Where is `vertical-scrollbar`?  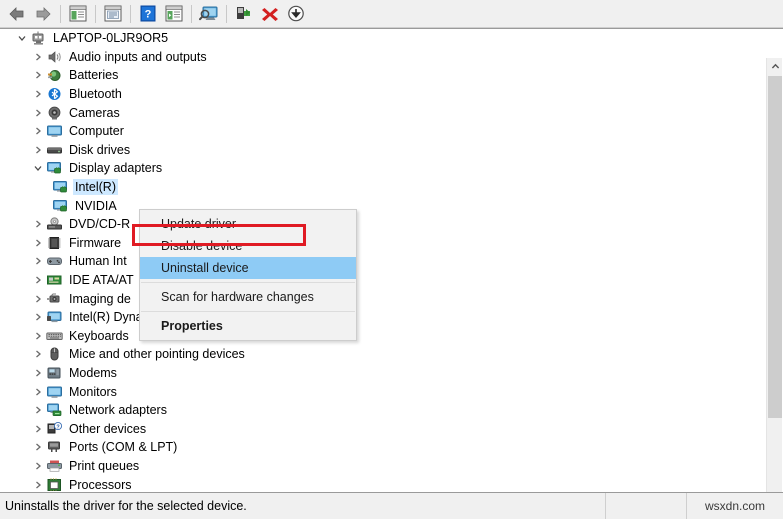
vertical-scrollbar is located at coordinates (774, 275).